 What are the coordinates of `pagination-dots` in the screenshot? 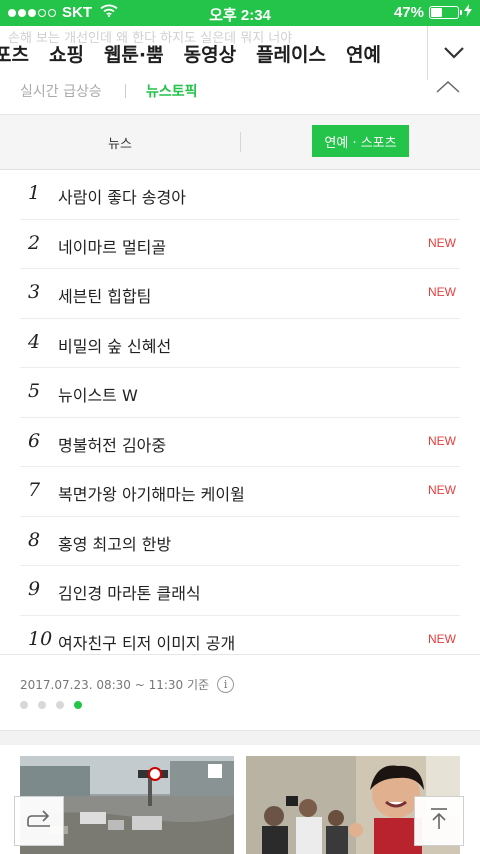 It's located at (51, 705).